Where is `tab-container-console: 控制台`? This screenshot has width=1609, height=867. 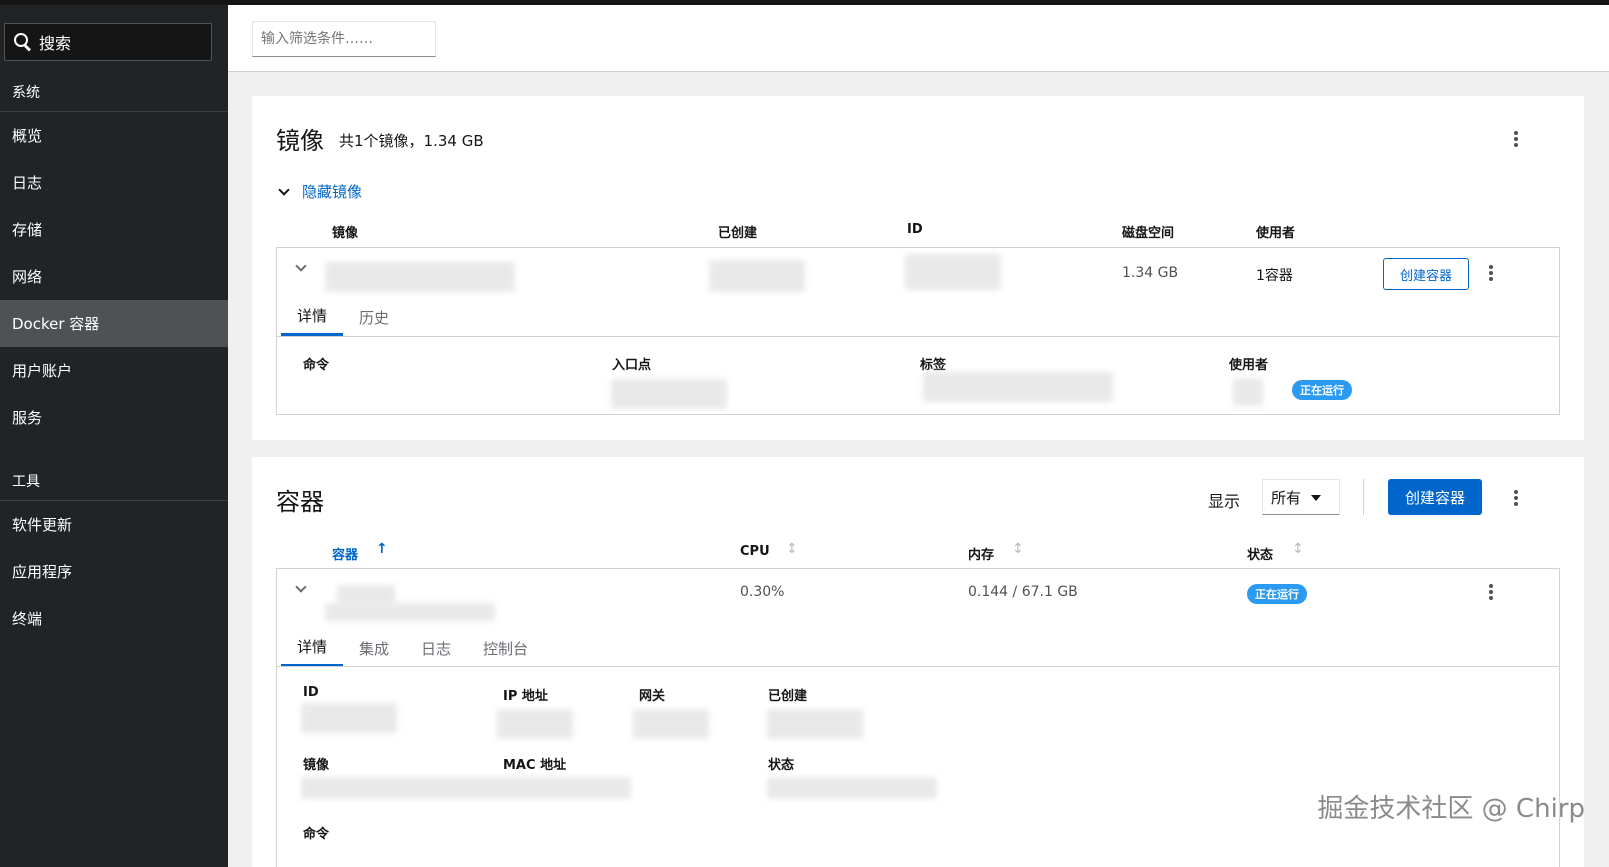
tab-container-console: 控制台 is located at coordinates (505, 648).